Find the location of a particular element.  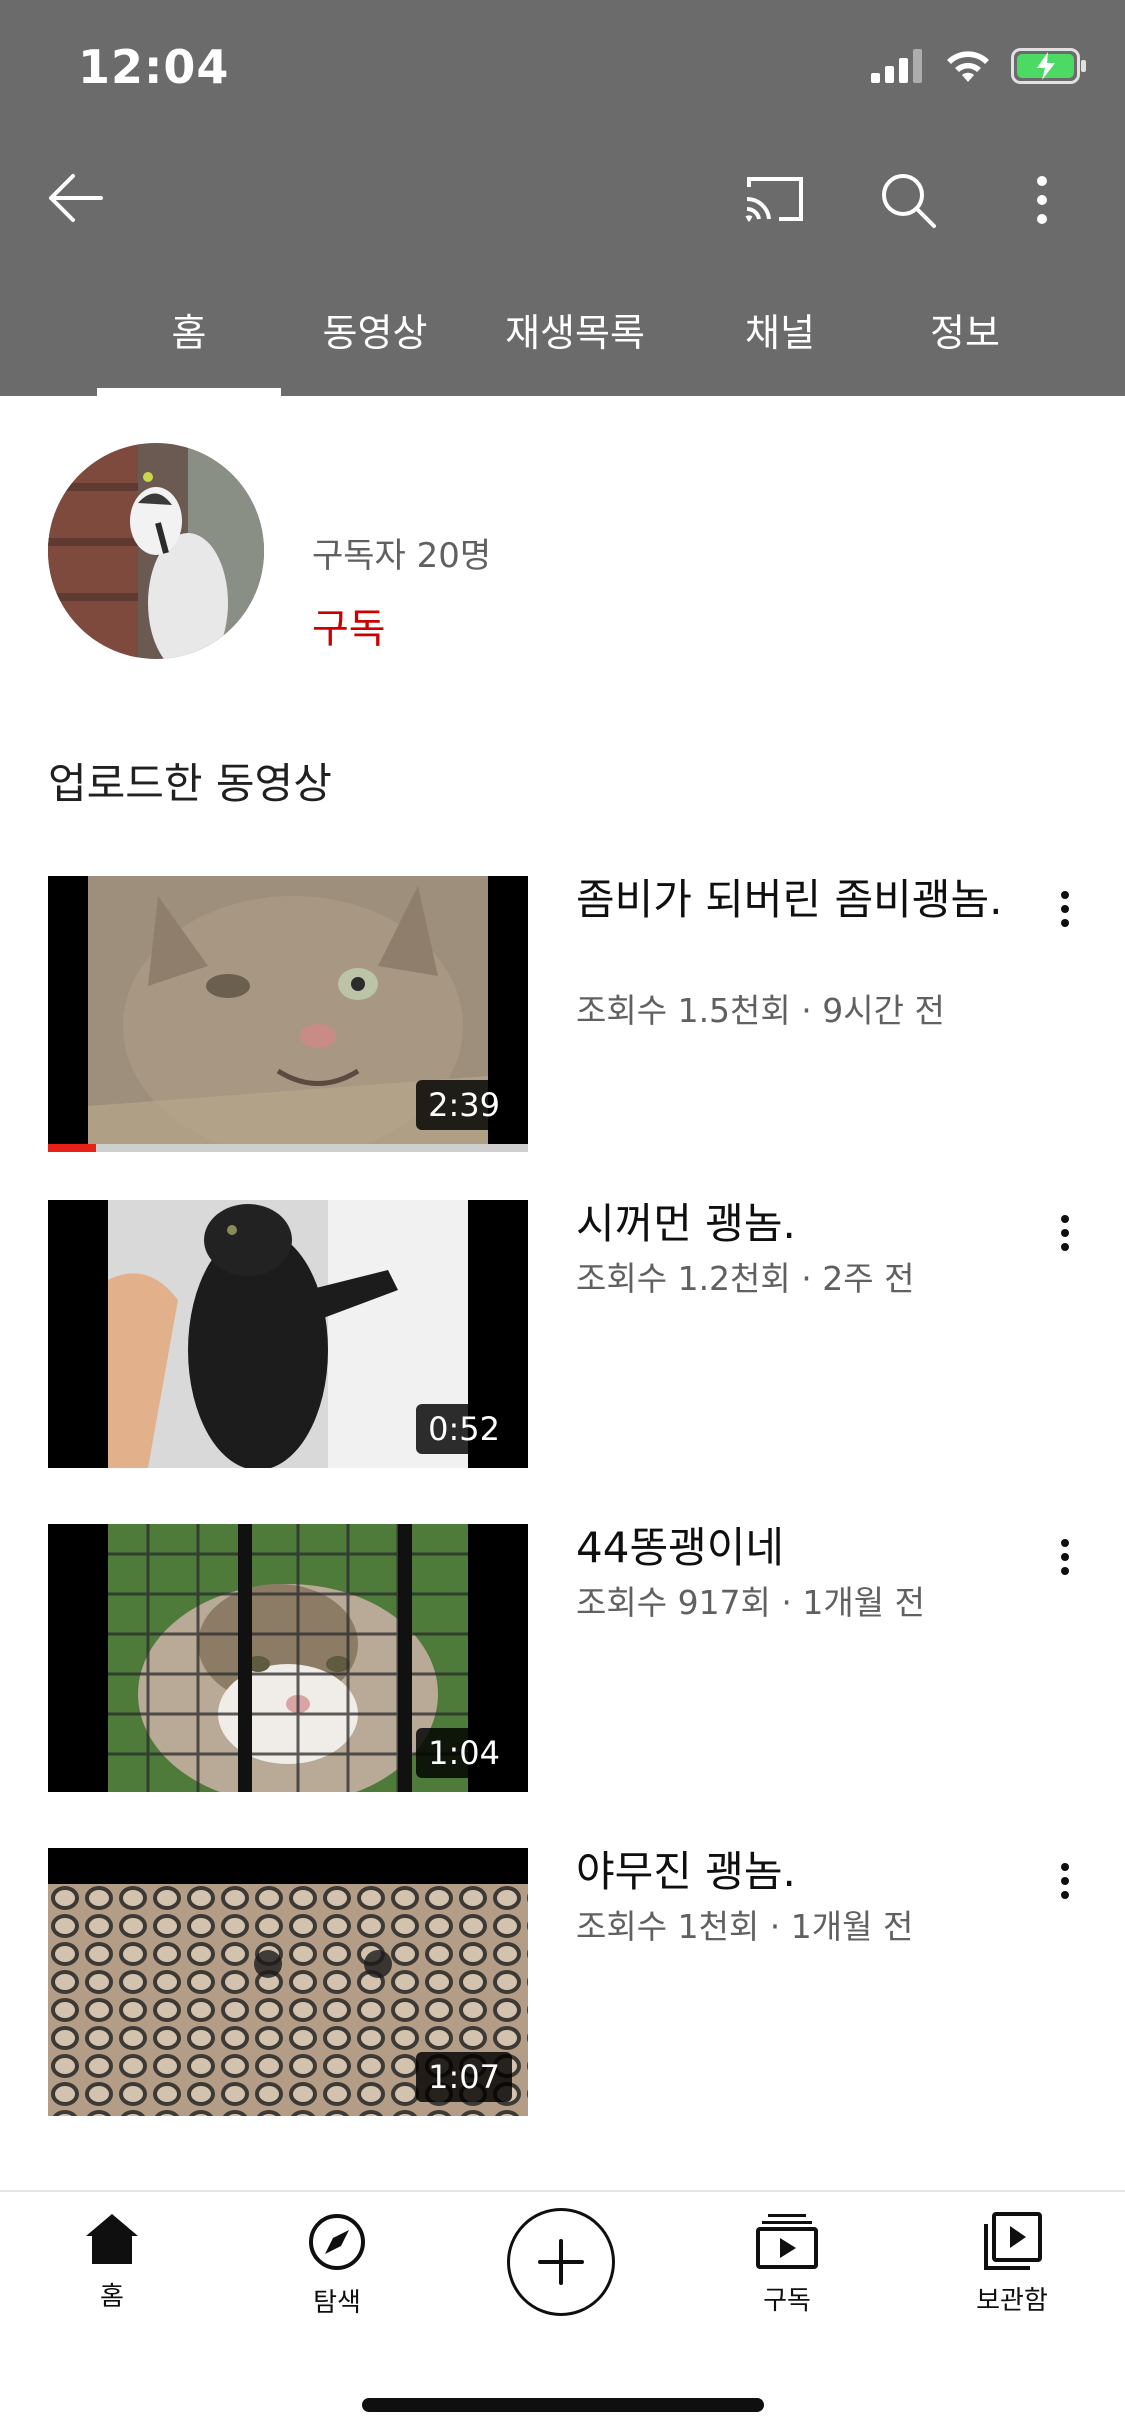

status-icons is located at coordinates (979, 66).